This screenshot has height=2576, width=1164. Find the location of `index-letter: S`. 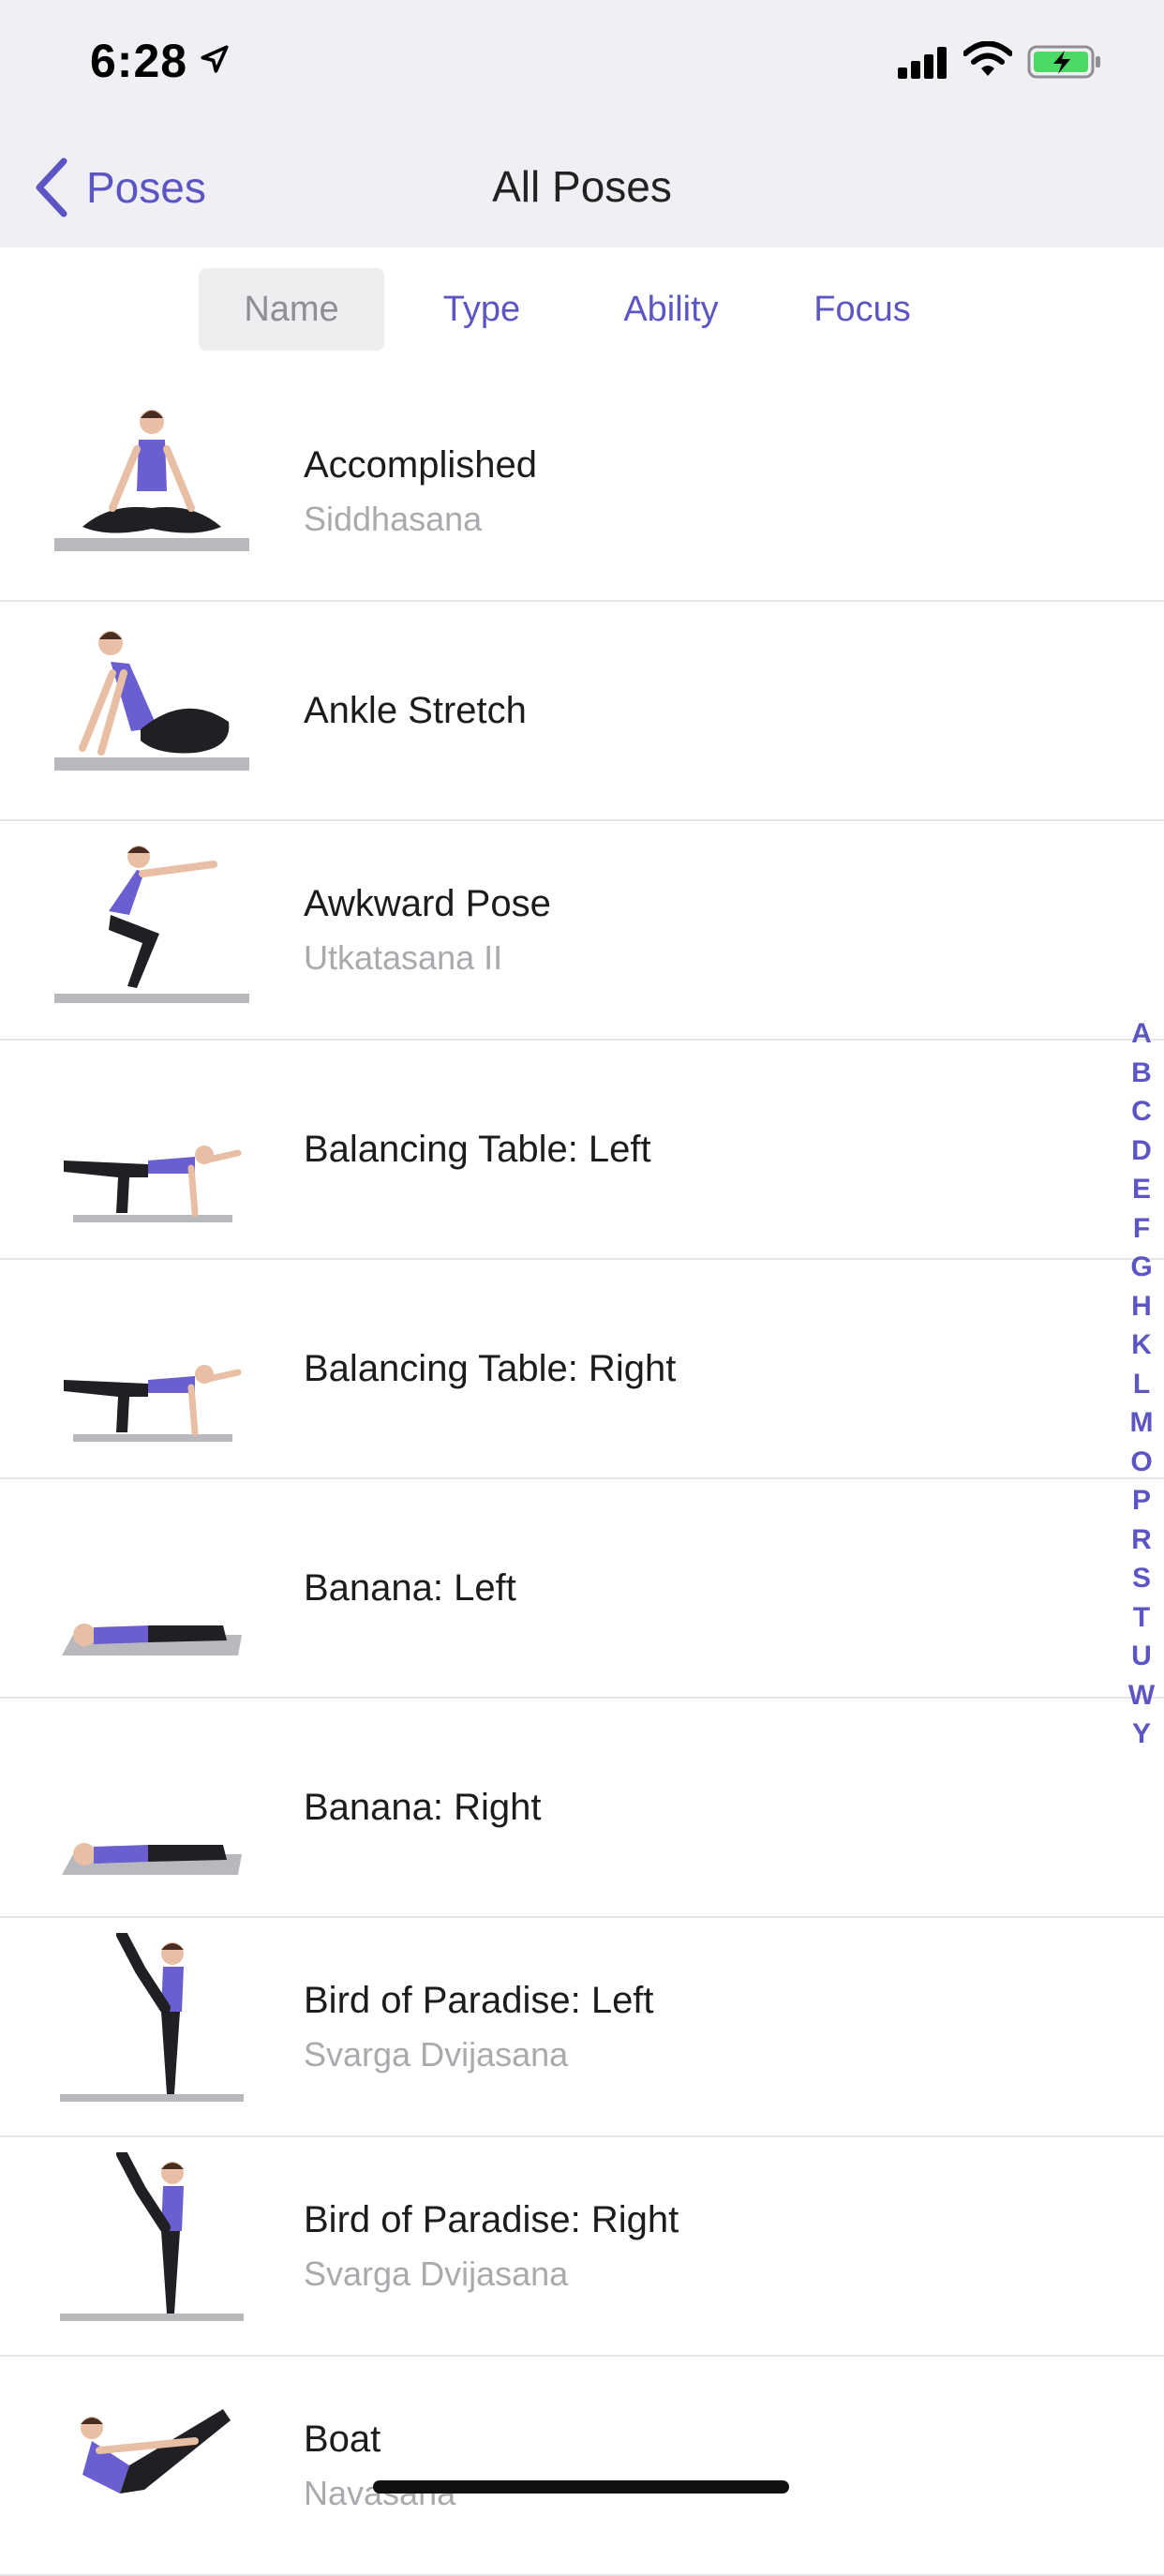

index-letter: S is located at coordinates (1141, 1578).